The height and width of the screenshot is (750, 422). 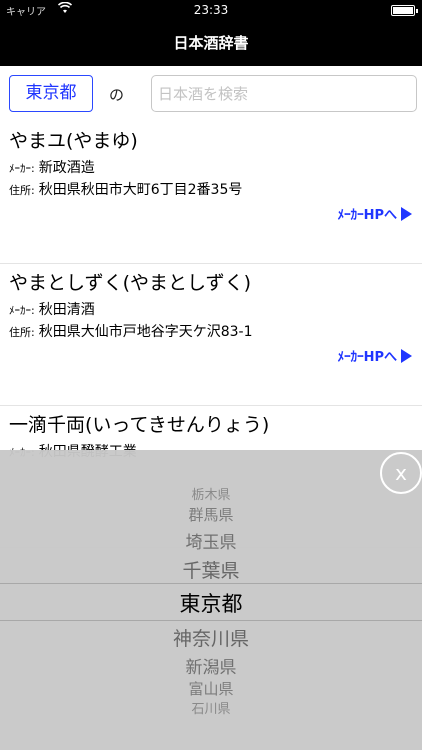 I want to click on picker-selection-bottom-line, so click(x=211, y=620).